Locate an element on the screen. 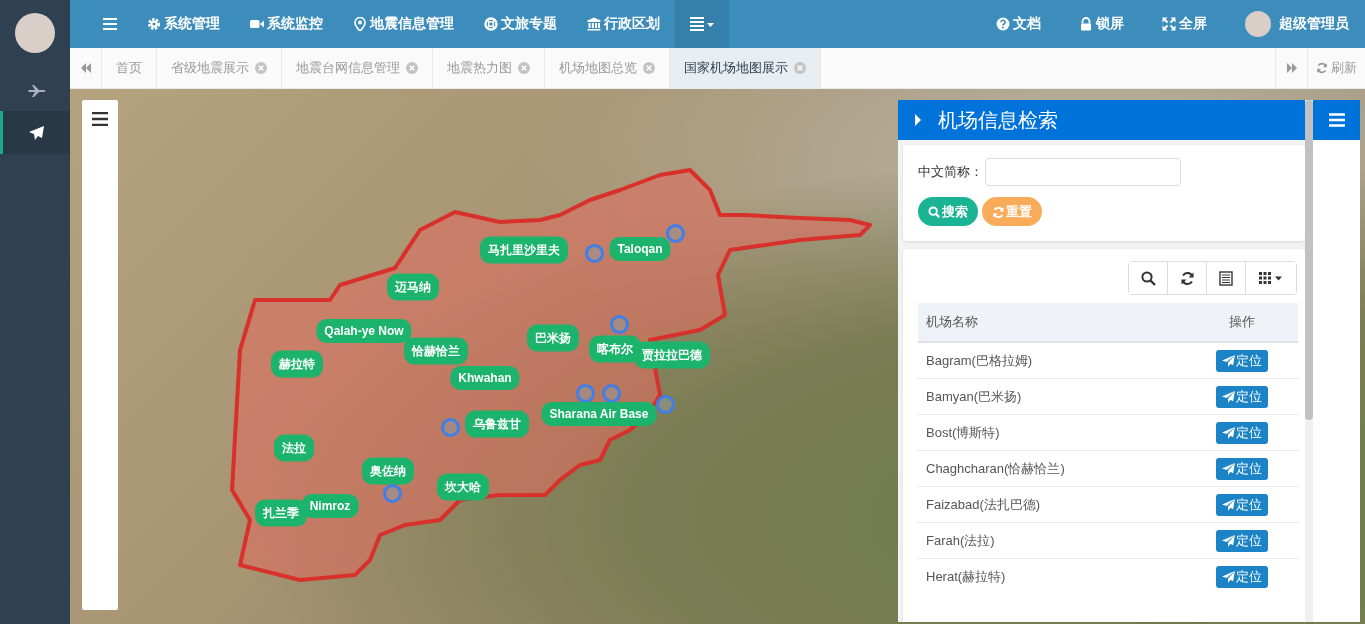  sidebar-item is located at coordinates (35, 132).